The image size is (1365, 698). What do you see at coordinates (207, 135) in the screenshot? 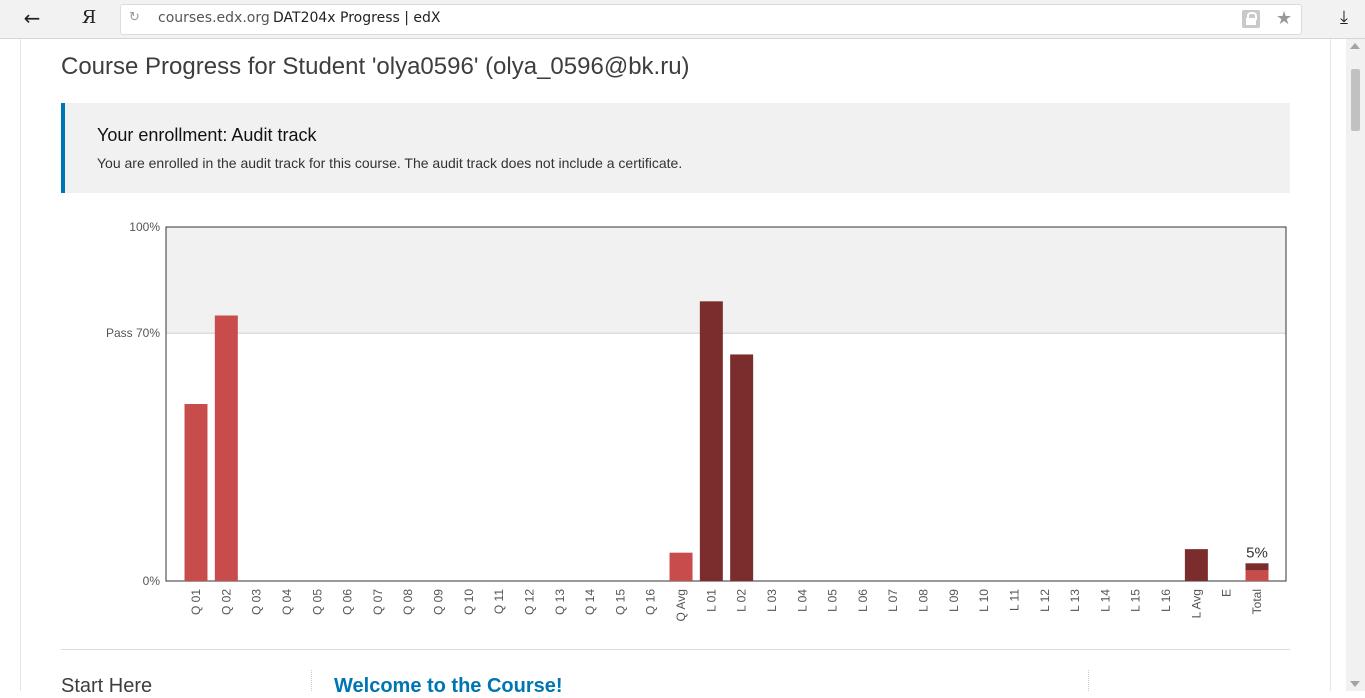
I see `enrollment-title: Your enrollment: Audit track` at bounding box center [207, 135].